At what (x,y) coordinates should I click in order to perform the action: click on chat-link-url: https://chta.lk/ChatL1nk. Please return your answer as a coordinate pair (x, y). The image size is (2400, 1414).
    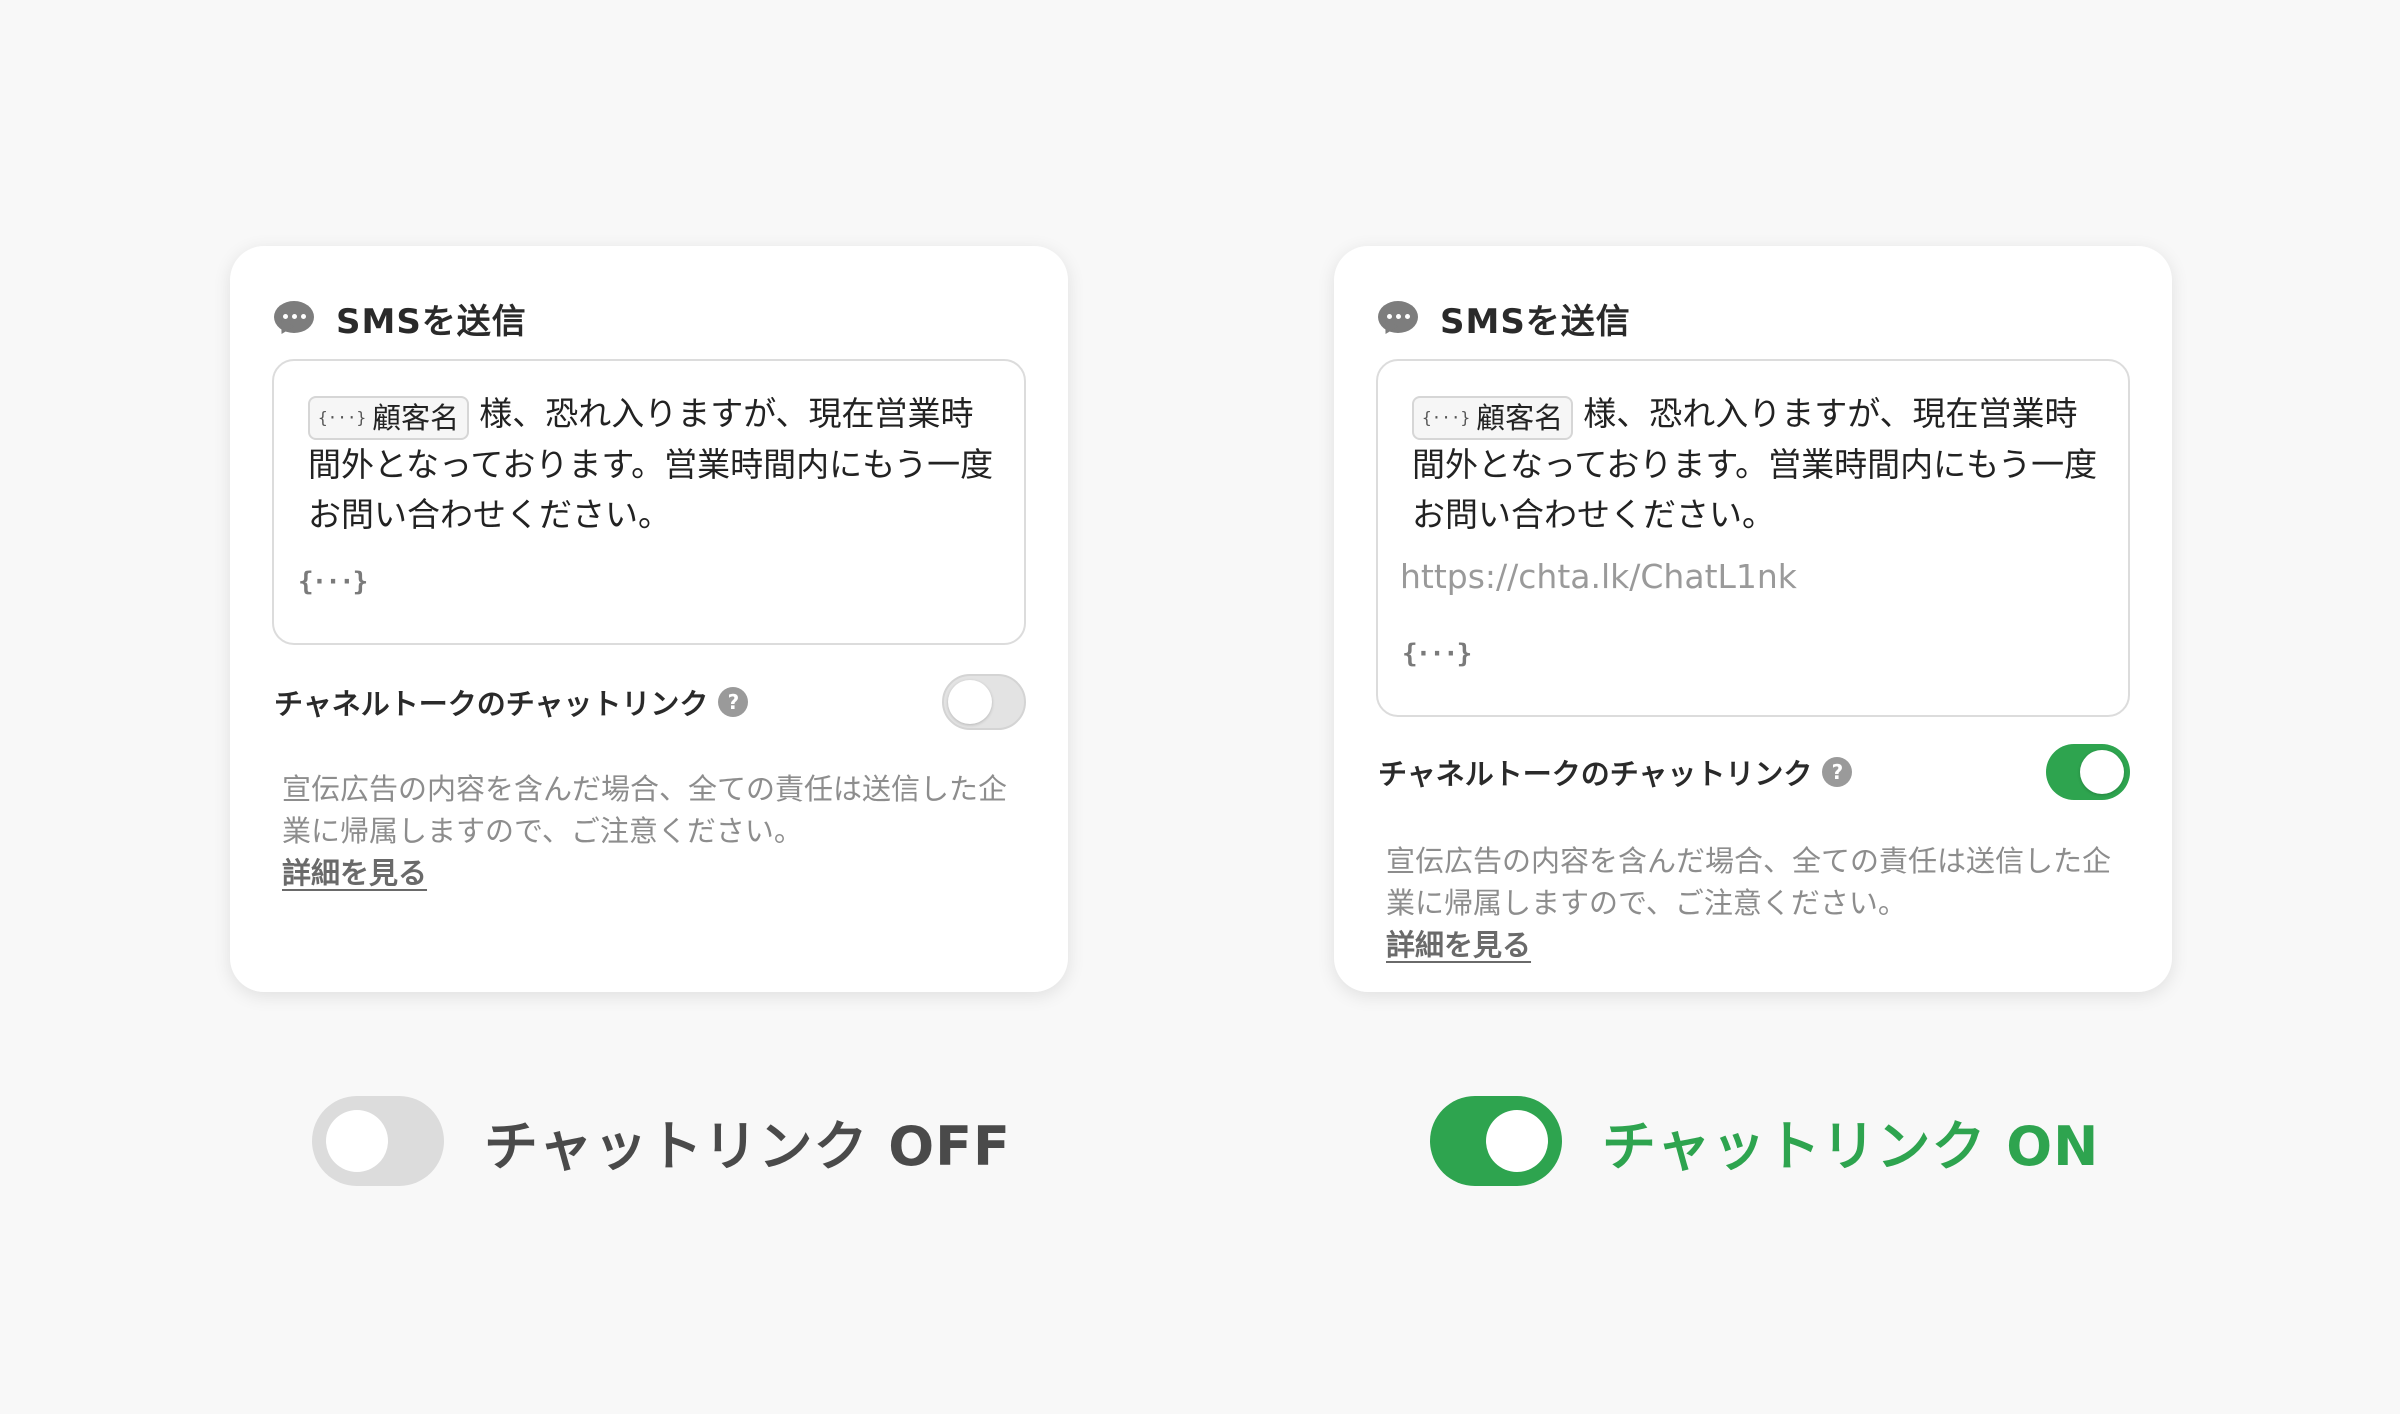
    Looking at the image, I should click on (1598, 576).